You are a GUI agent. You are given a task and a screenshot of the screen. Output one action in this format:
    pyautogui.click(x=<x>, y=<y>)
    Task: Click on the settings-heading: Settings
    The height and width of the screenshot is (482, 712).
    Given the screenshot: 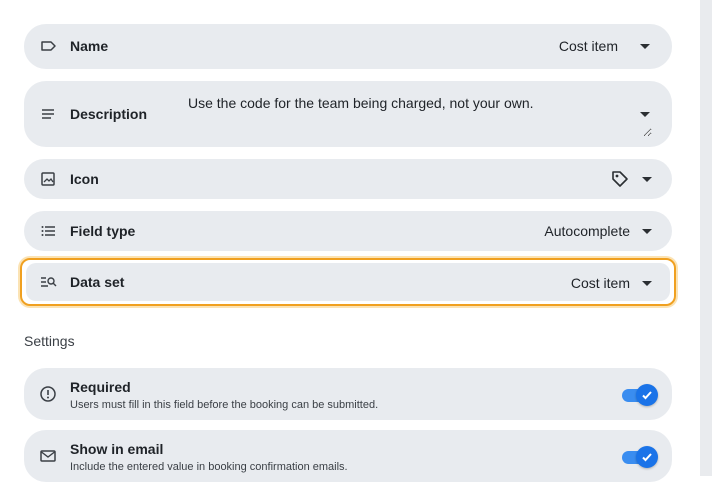 What is the action you would take?
    pyautogui.click(x=49, y=341)
    